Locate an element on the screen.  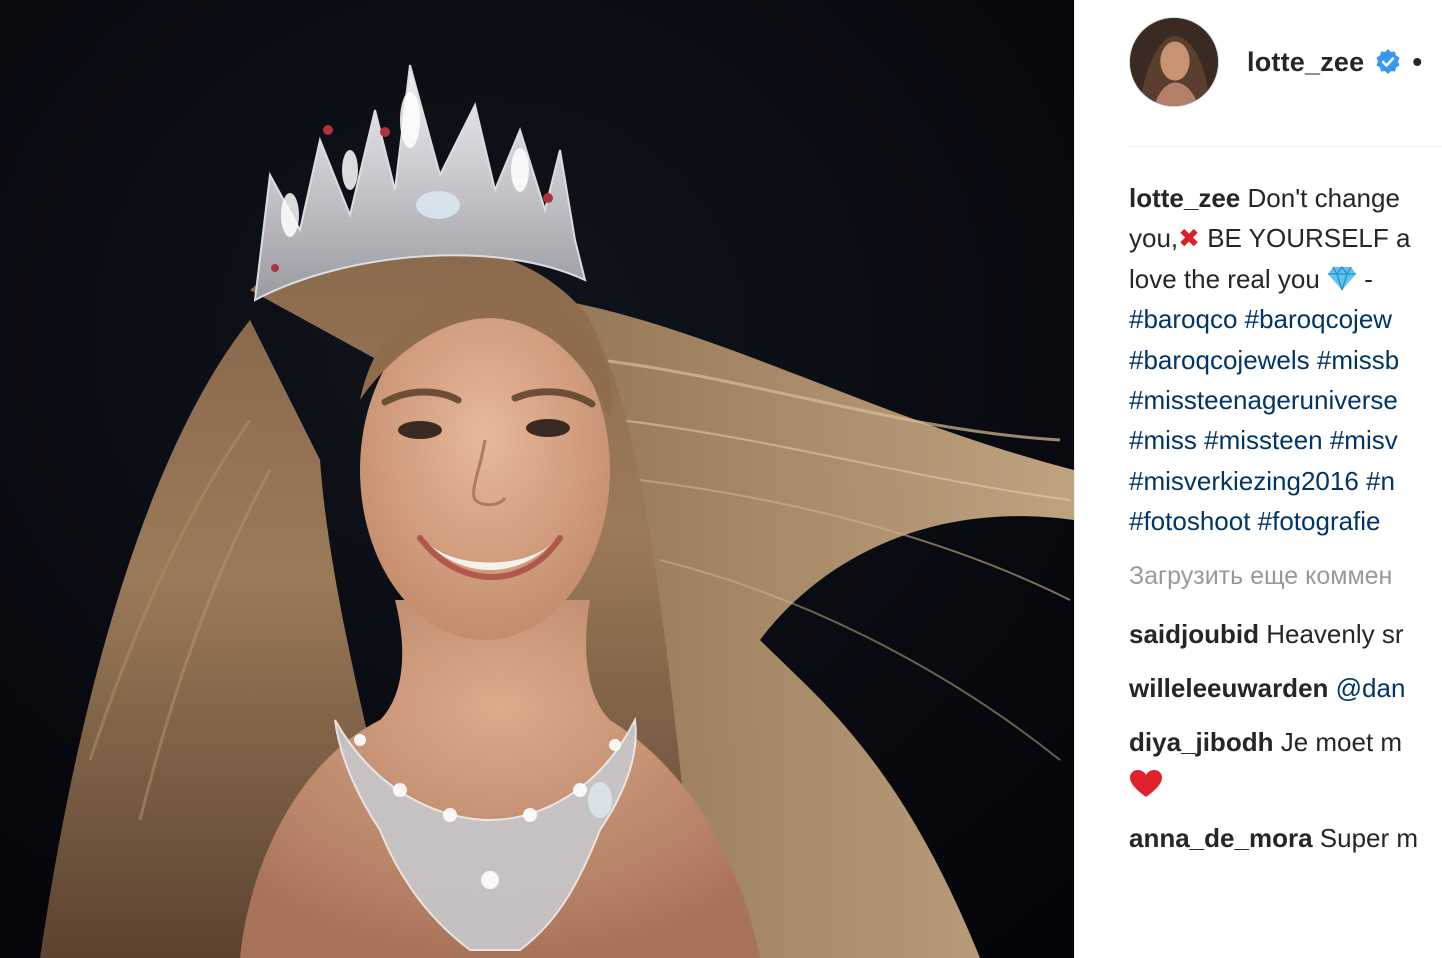
hashtag-link: #missteenageruniverse is located at coordinates (1263, 400).